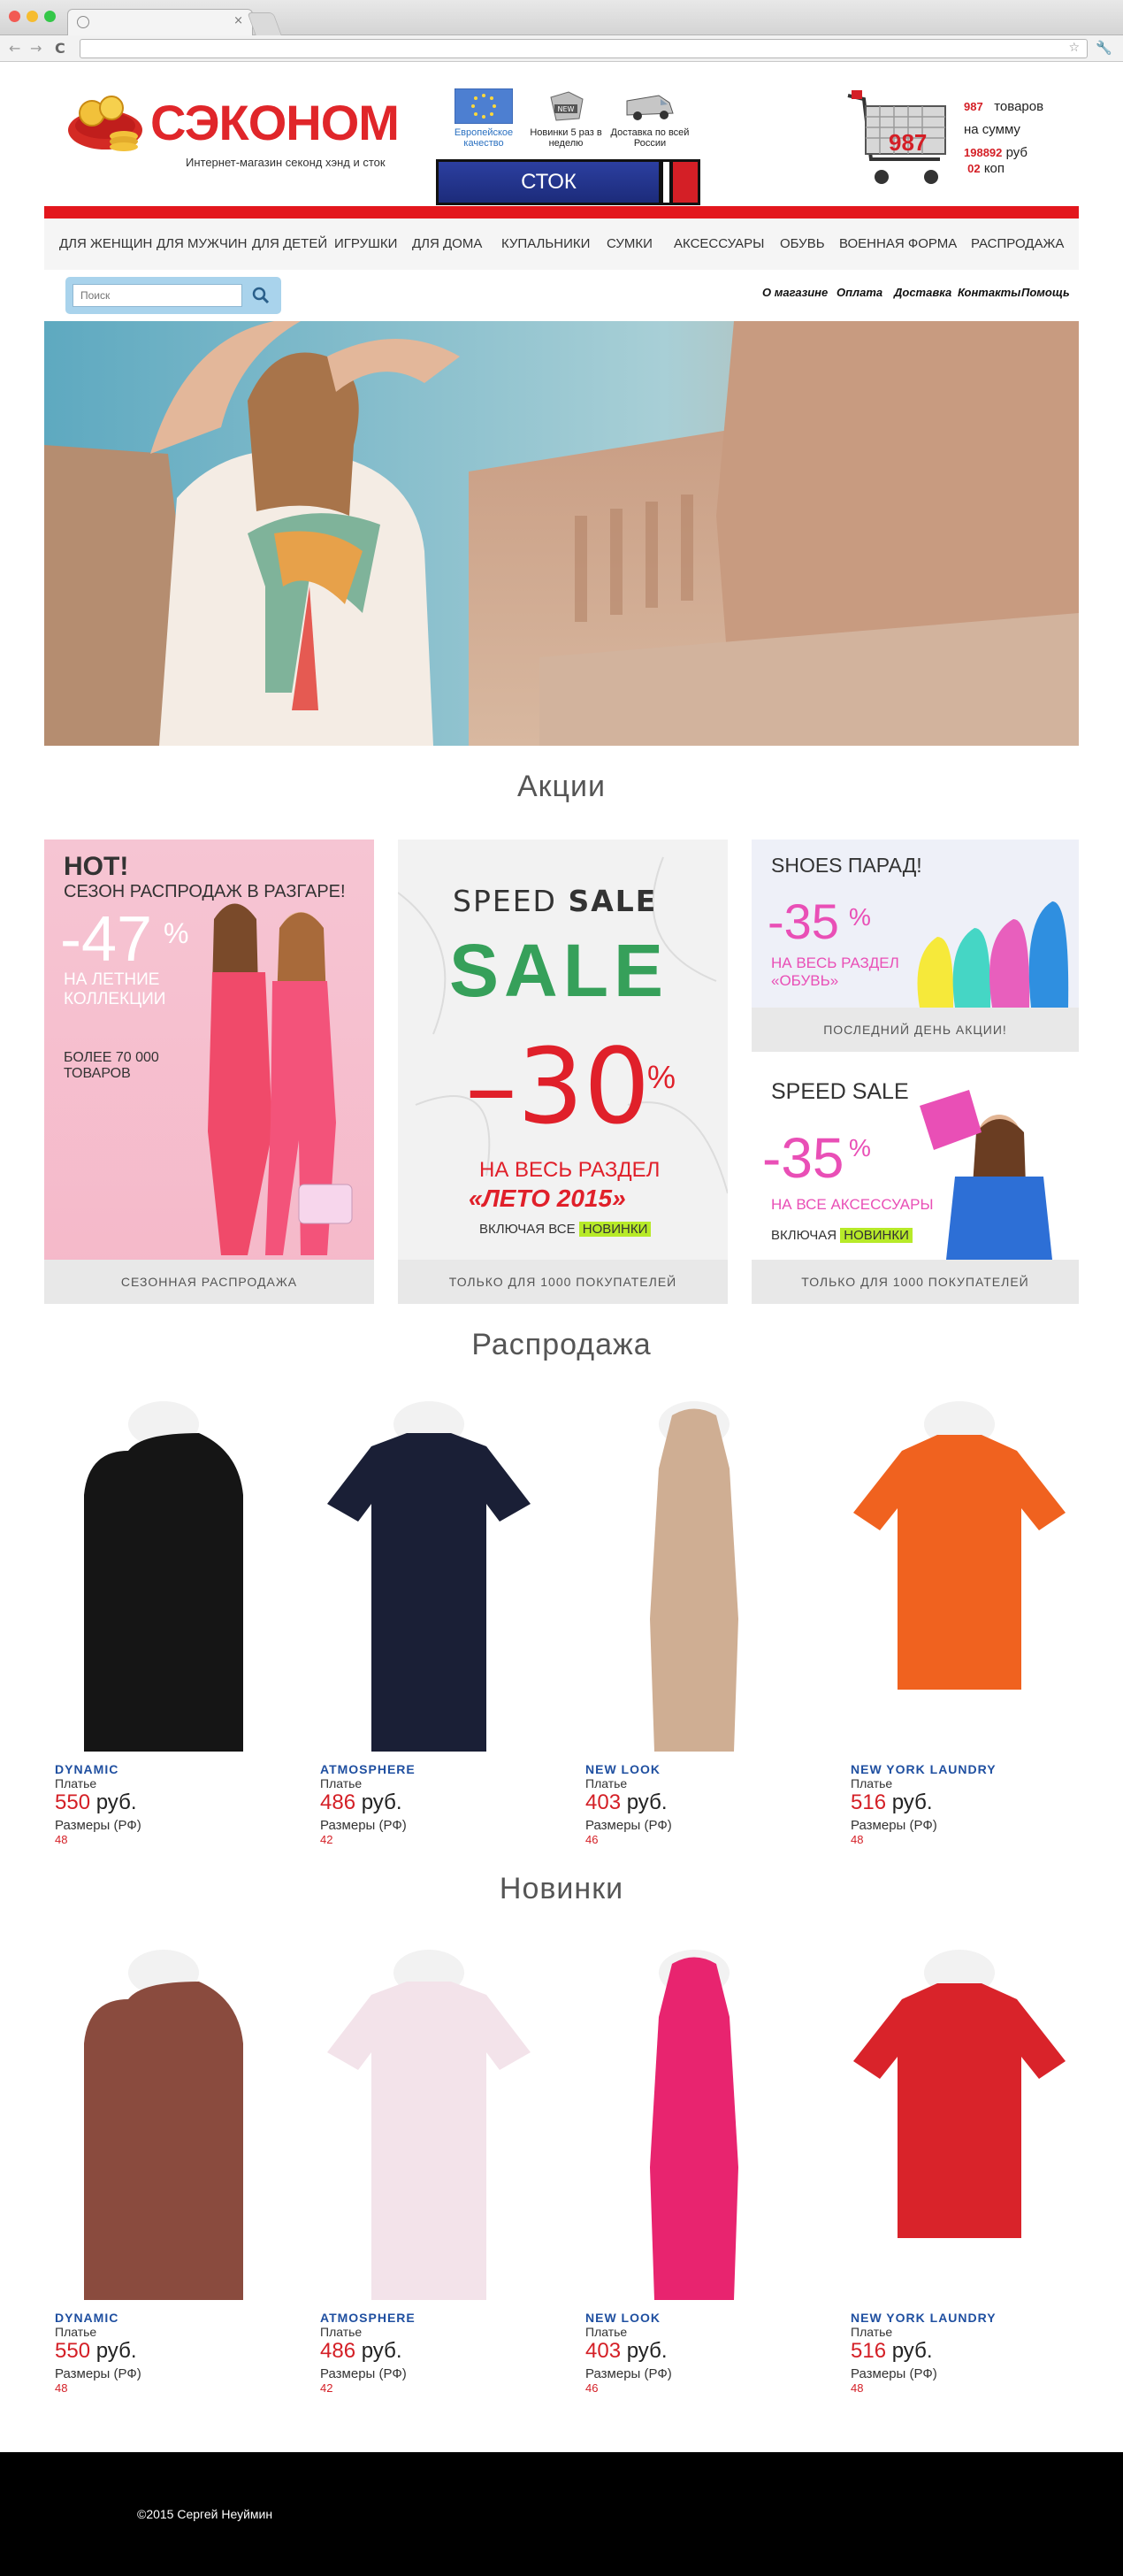  What do you see at coordinates (261, 295) in the screenshot?
I see `search-icon` at bounding box center [261, 295].